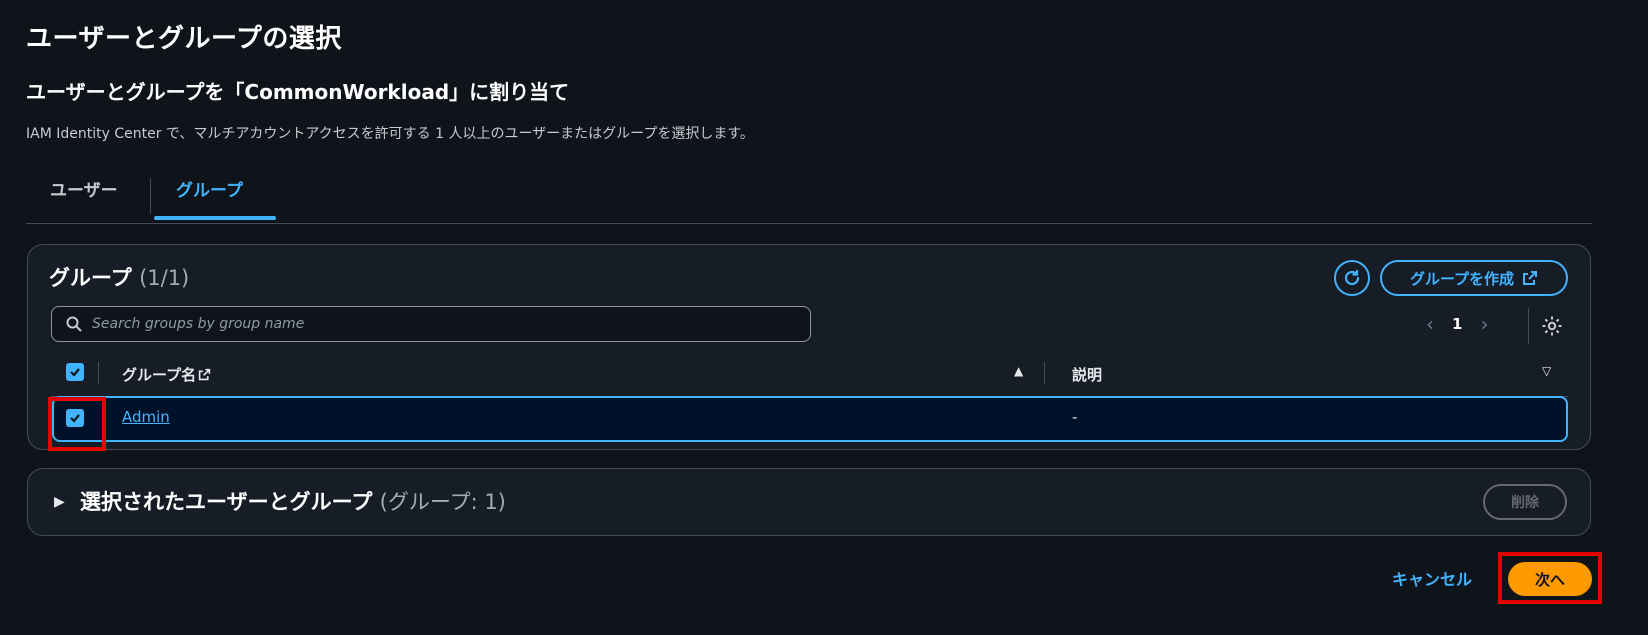 This screenshot has height=635, width=1648. I want to click on checkmark-icon, so click(75, 372).